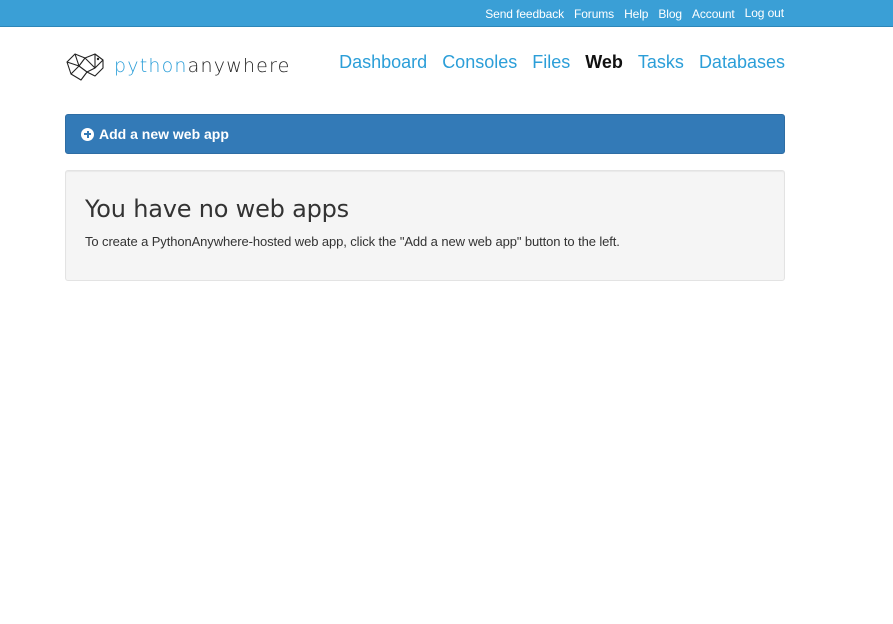  I want to click on nav-dashboard: Dashboard, so click(383, 62).